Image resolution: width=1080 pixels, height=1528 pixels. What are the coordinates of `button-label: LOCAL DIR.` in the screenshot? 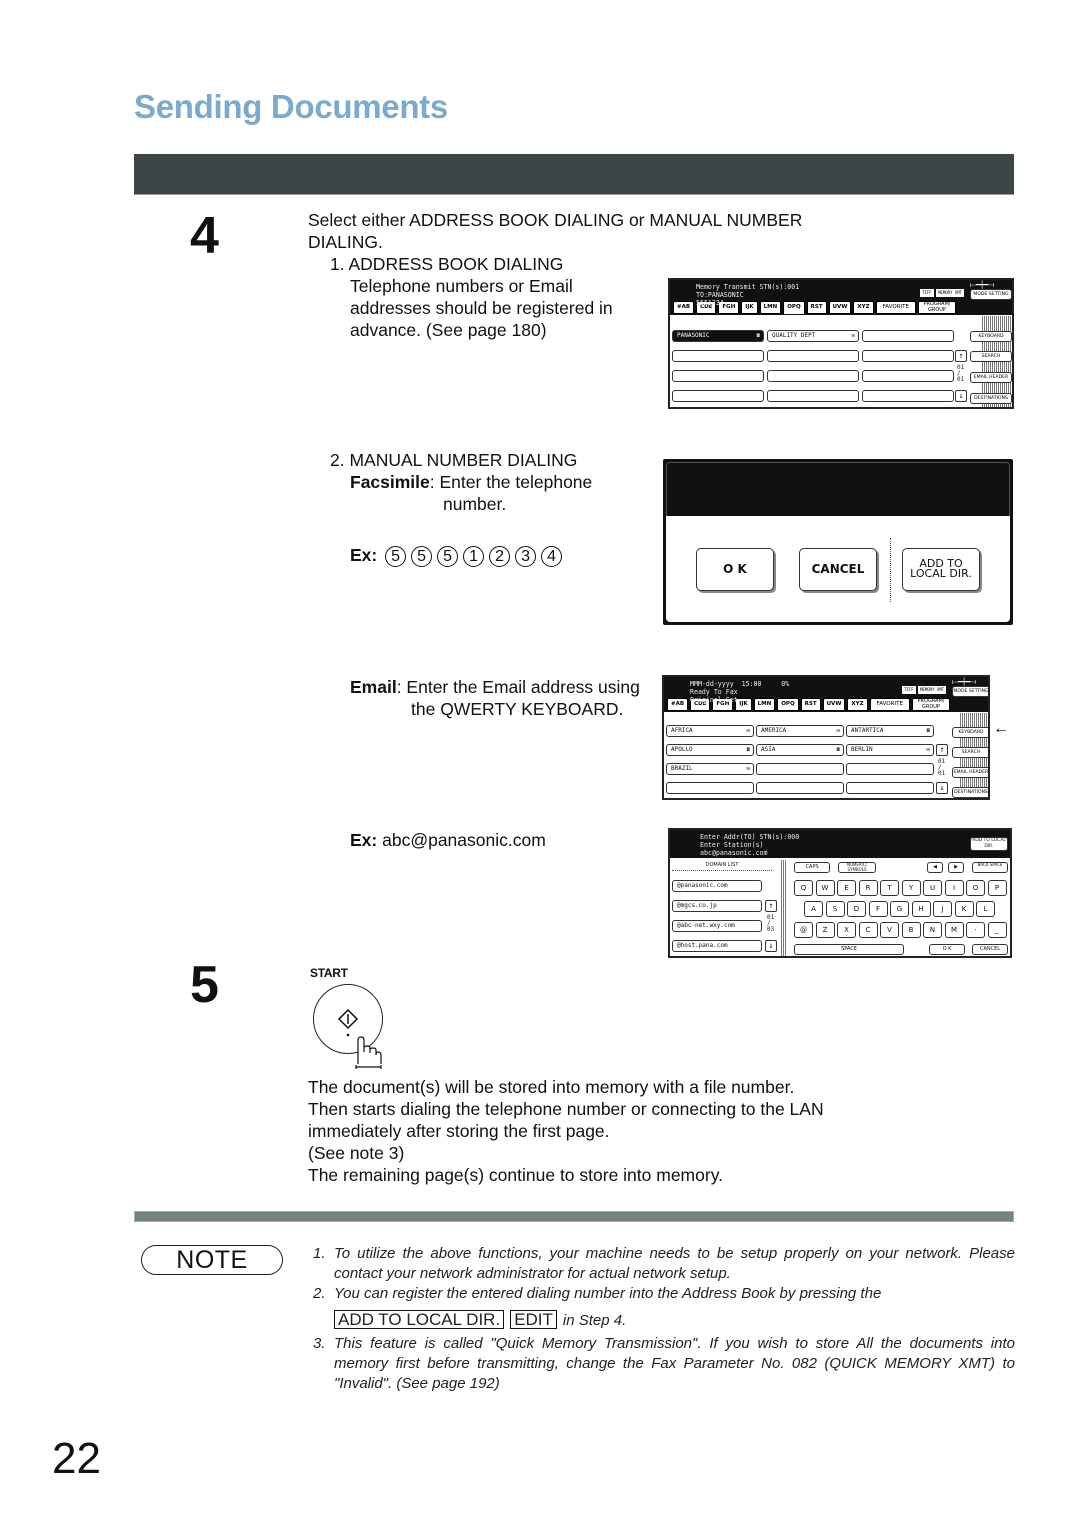 It's located at (941, 573).